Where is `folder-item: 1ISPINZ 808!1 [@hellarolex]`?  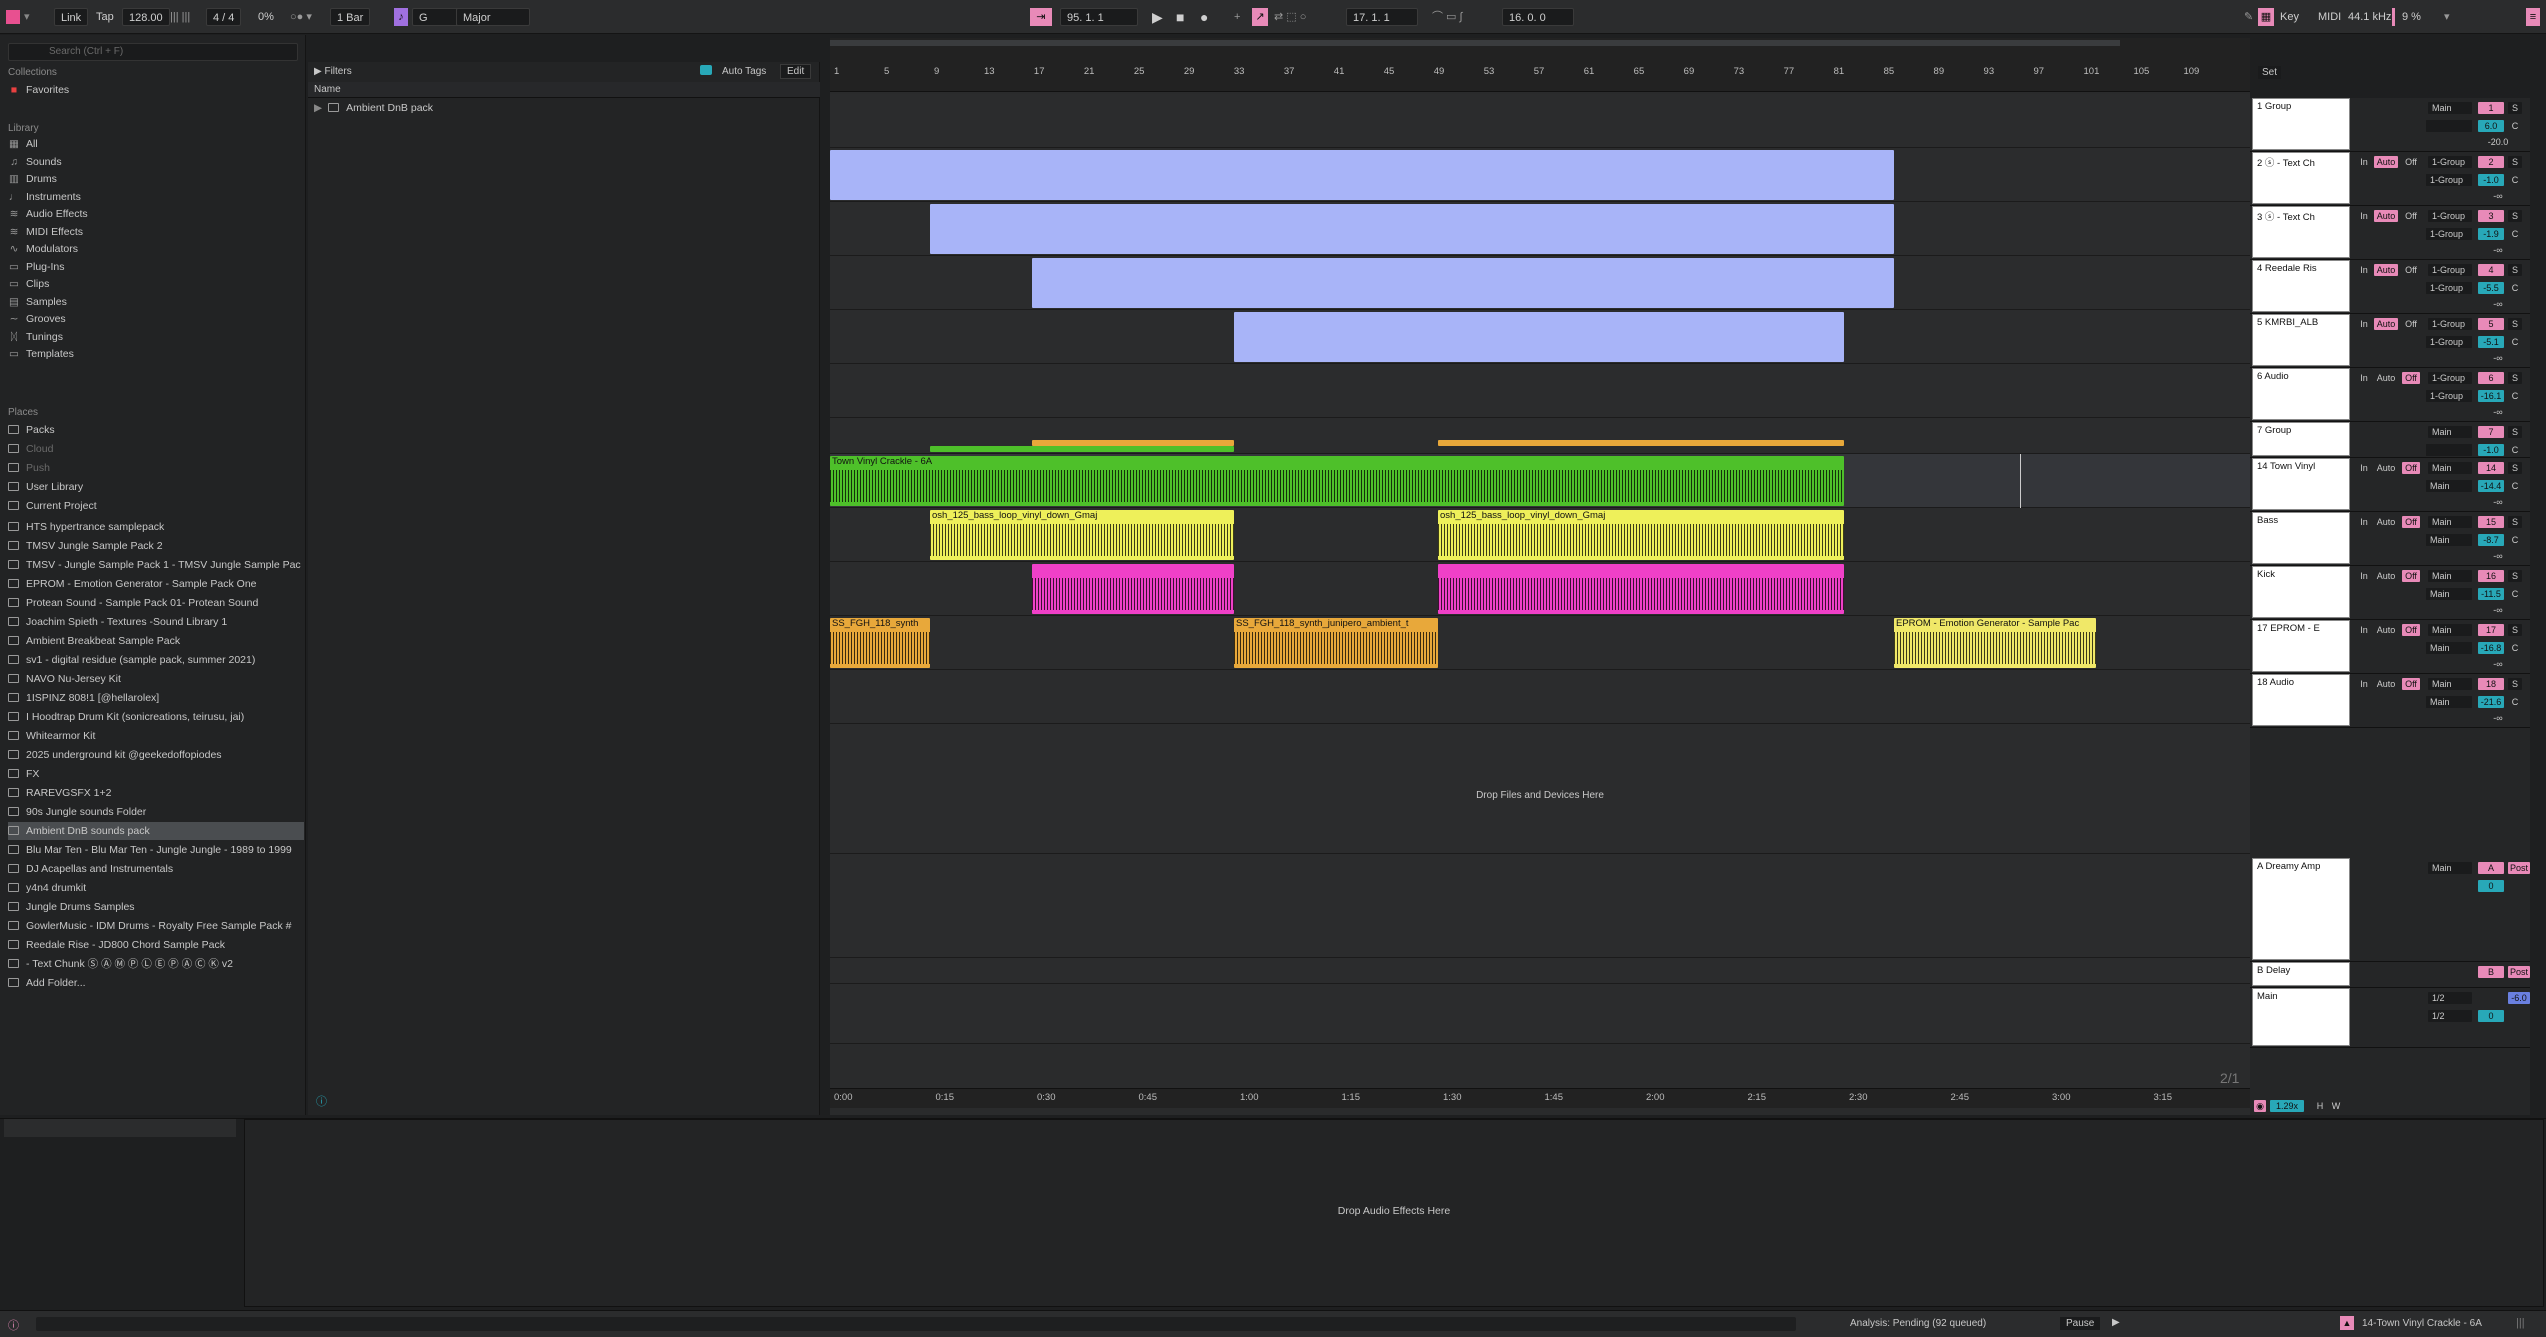 folder-item: 1ISPINZ 808!1 [@hellarolex] is located at coordinates (156, 698).